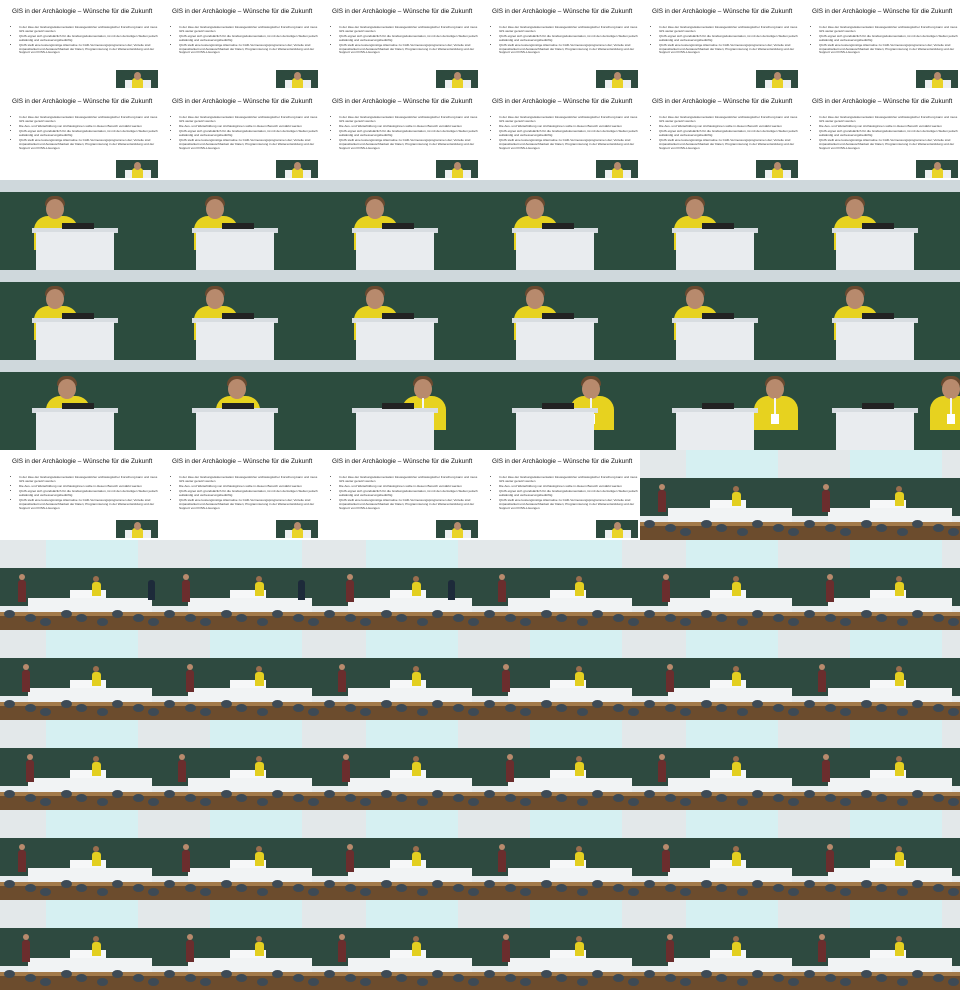 The width and height of the screenshot is (960, 990). What do you see at coordinates (151, 590) in the screenshot?
I see `audience-member-standing` at bounding box center [151, 590].